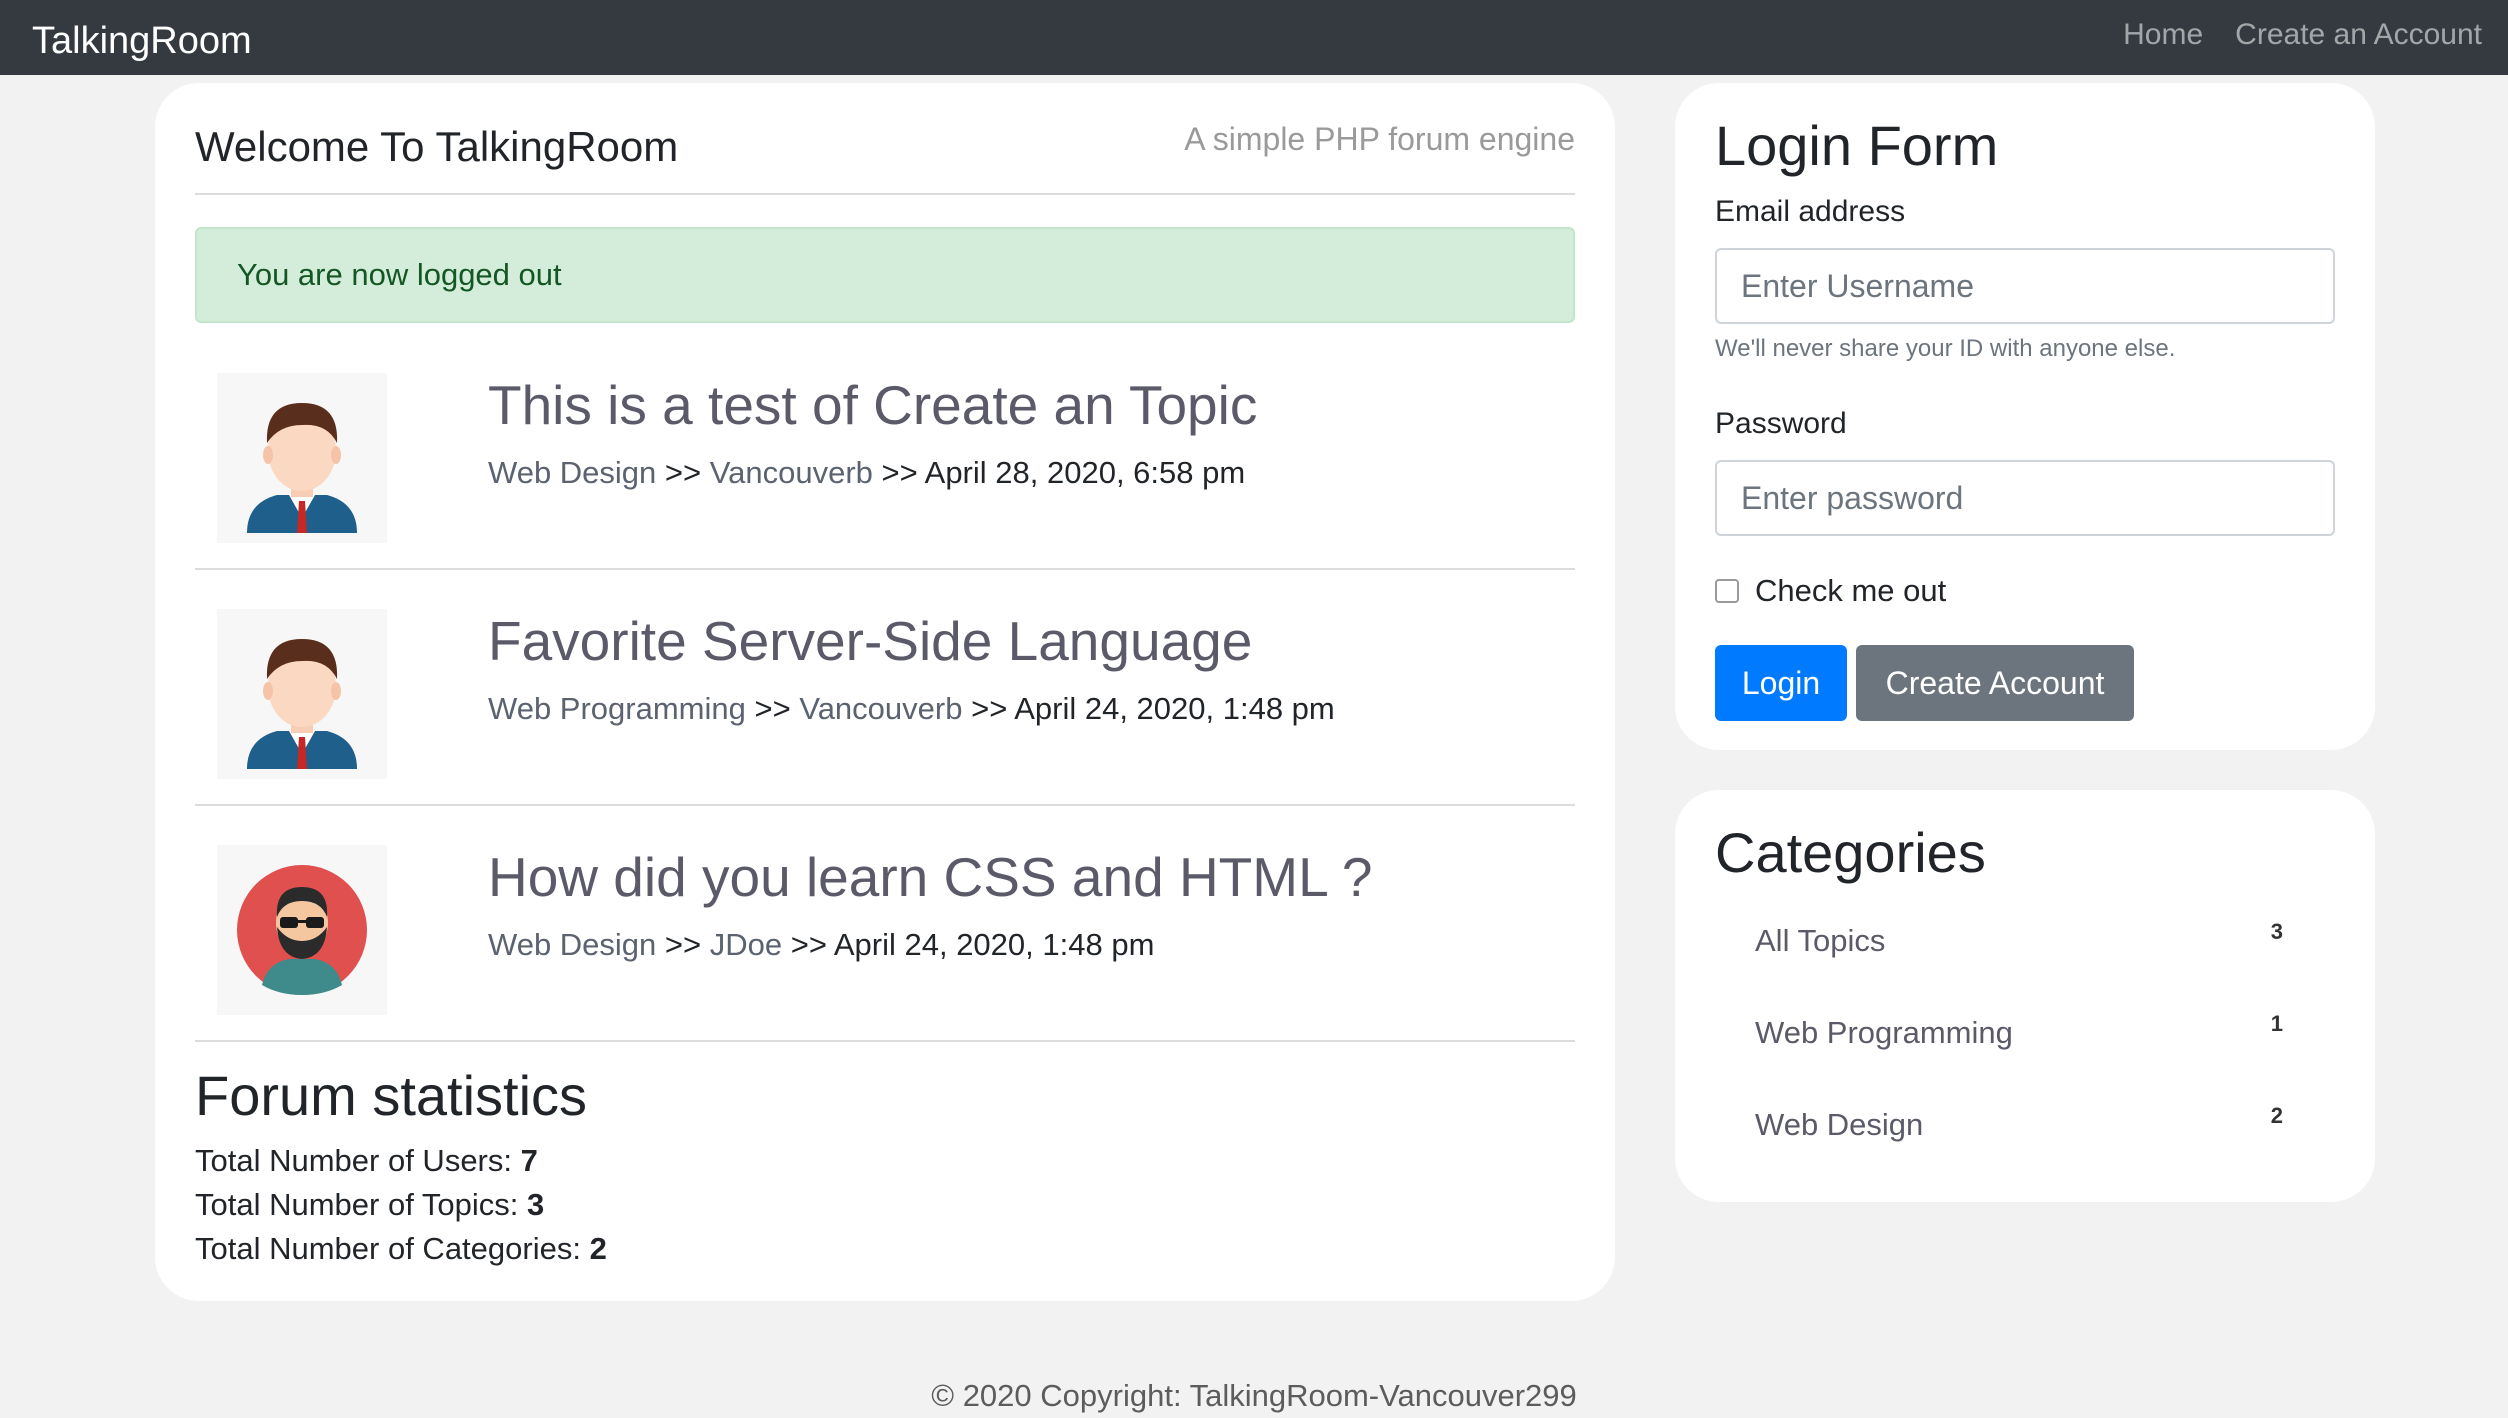 The height and width of the screenshot is (1418, 2508). What do you see at coordinates (1810, 211) in the screenshot?
I see `email-label: Email address` at bounding box center [1810, 211].